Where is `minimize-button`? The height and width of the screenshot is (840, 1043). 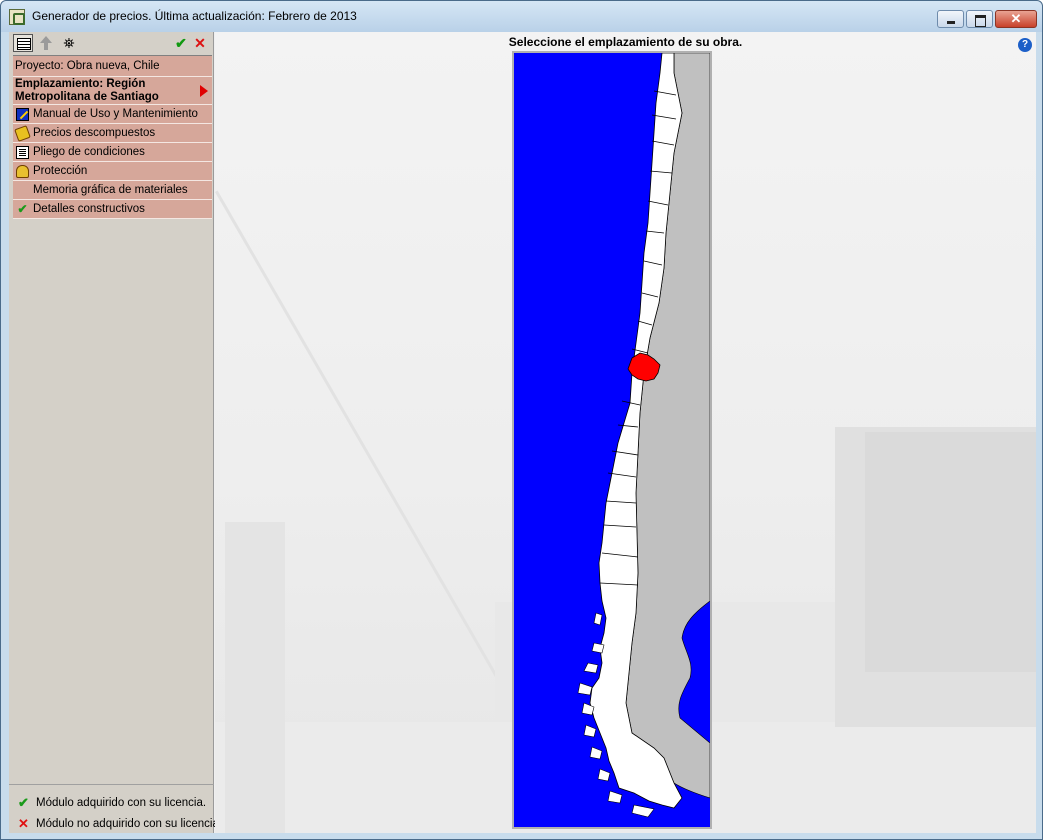 minimize-button is located at coordinates (950, 19).